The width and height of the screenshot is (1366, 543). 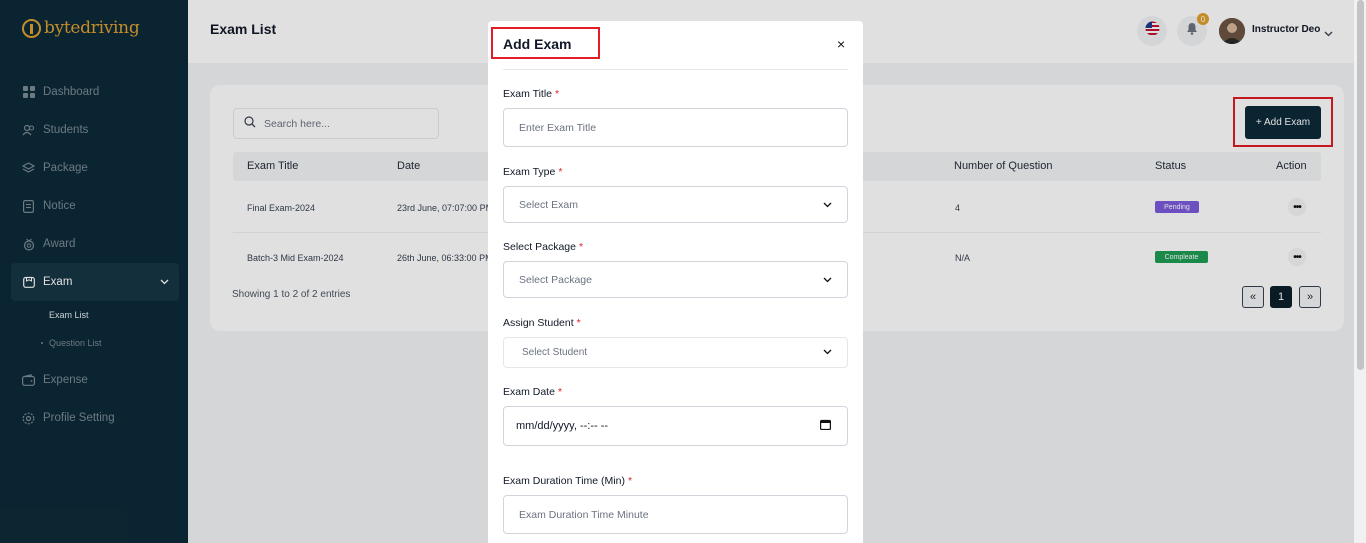 What do you see at coordinates (675, 204) in the screenshot?
I see `exam-type-select: Select Exam` at bounding box center [675, 204].